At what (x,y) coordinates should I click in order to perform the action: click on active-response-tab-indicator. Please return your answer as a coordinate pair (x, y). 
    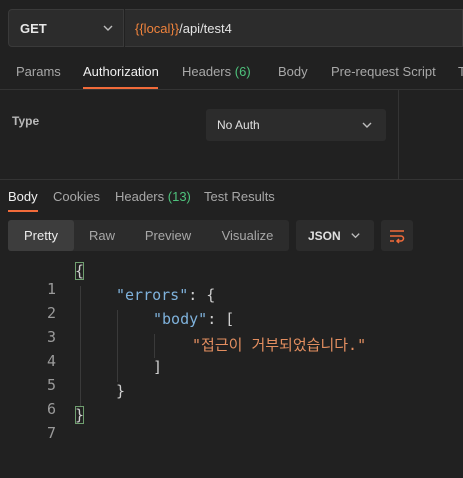
    Looking at the image, I should click on (23, 211).